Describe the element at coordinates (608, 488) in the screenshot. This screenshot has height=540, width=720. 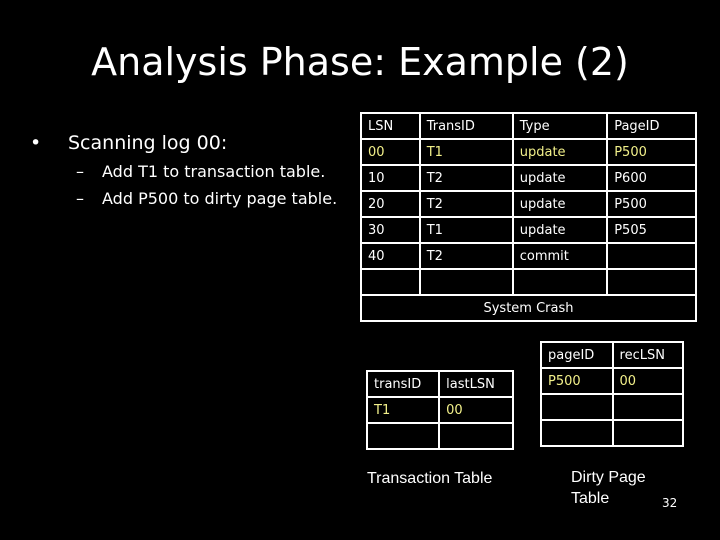
I see `dirty-page-table-caption: Dirty Page Table` at that location.